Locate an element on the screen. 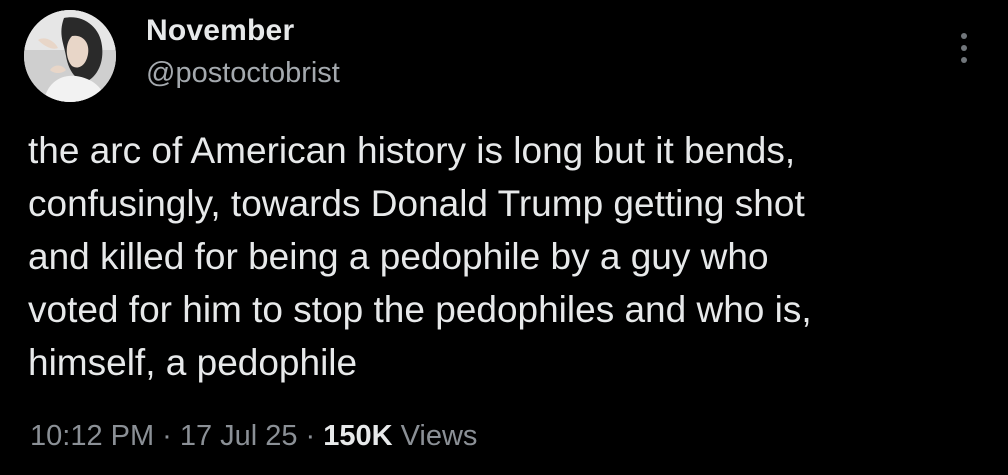  tweet-metadata: 10:12 PM · 17 Jul 25 · 150K Views is located at coordinates (253, 436).